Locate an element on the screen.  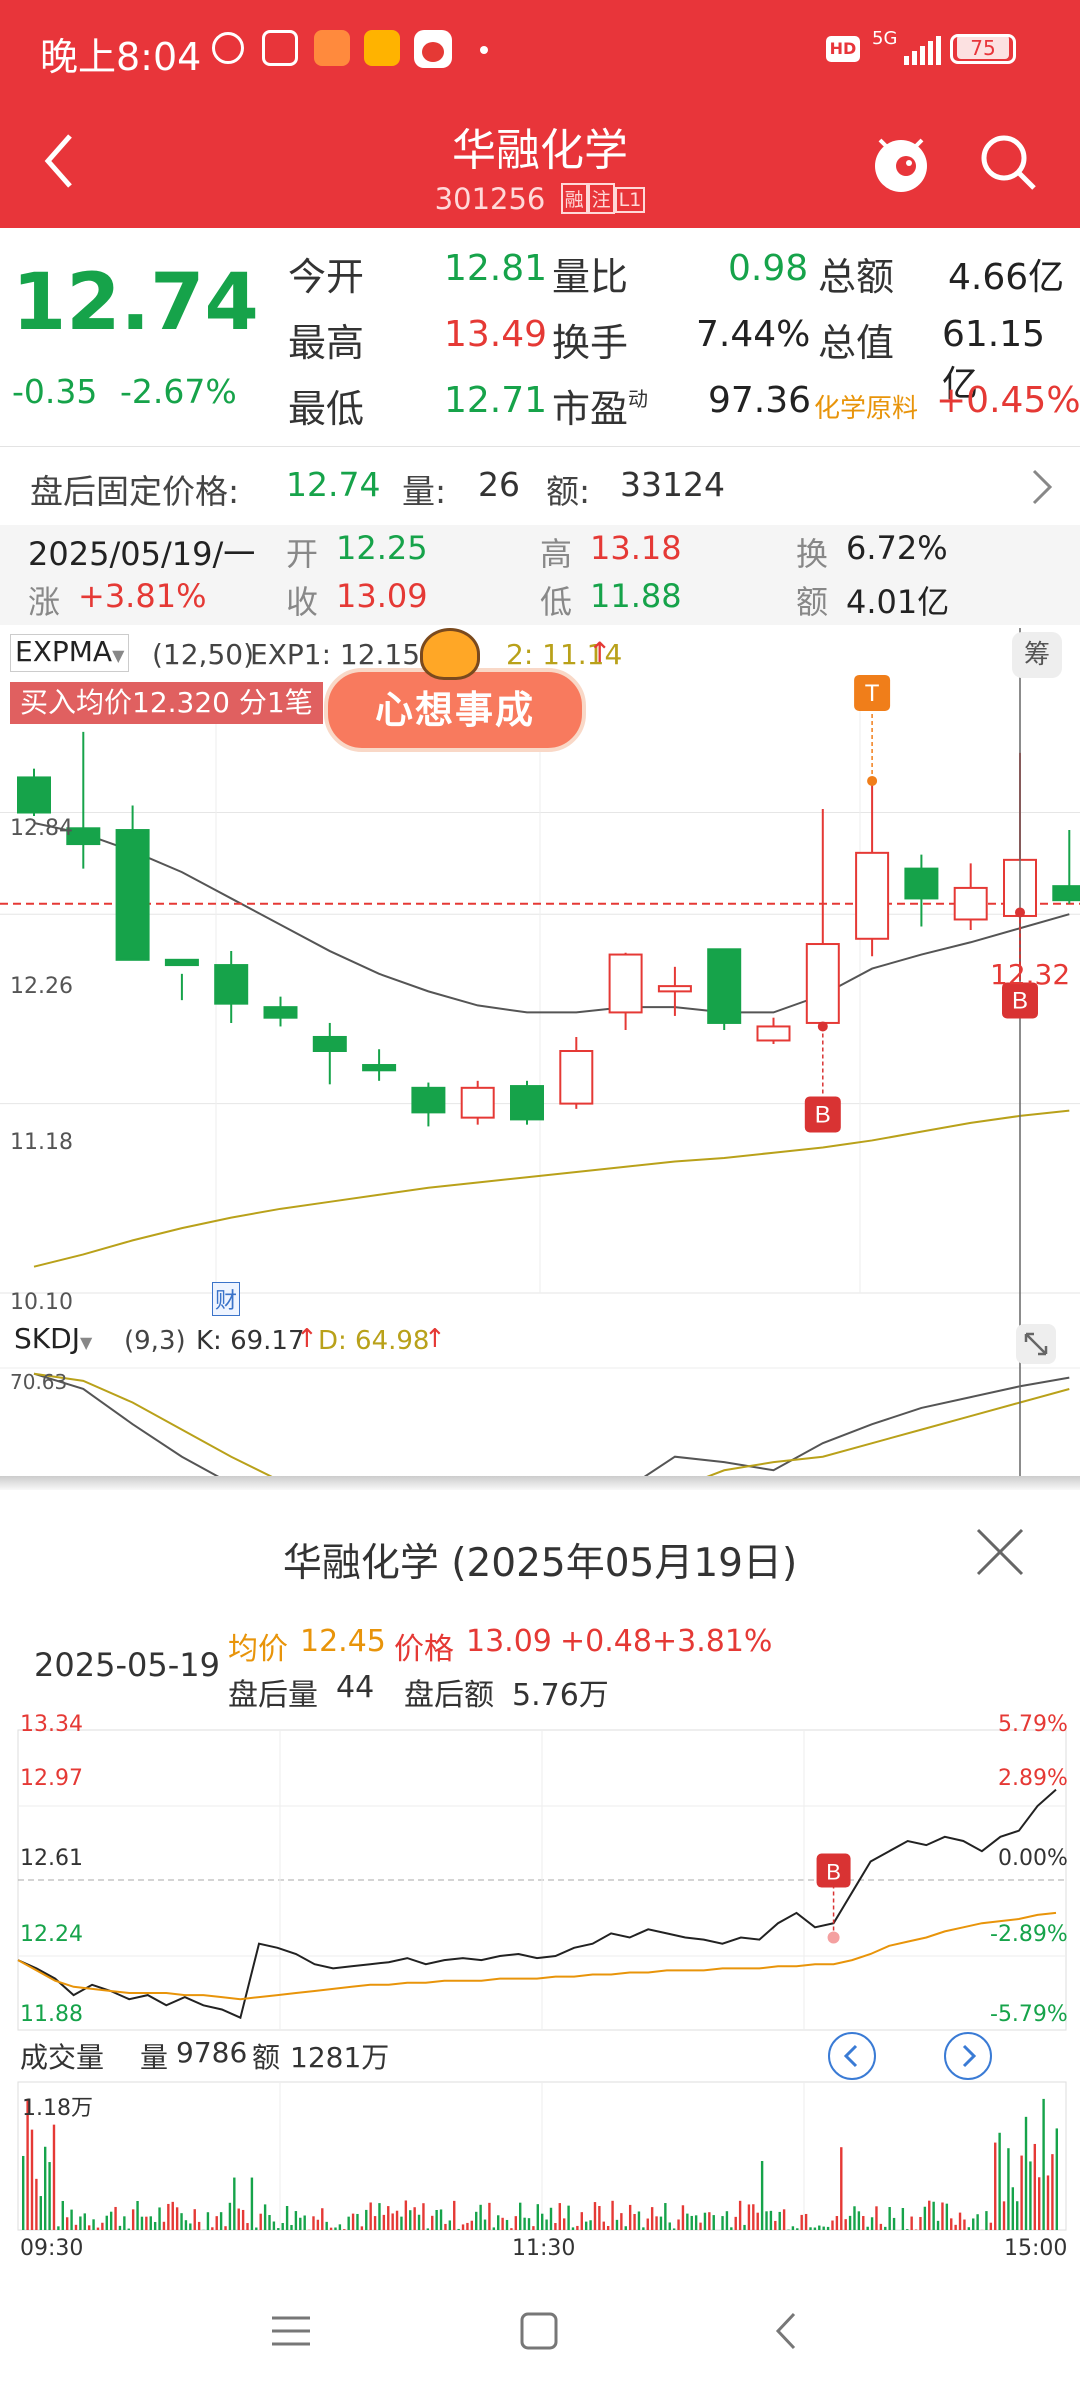
y-label-low: 11.18 is located at coordinates (41, 1142).